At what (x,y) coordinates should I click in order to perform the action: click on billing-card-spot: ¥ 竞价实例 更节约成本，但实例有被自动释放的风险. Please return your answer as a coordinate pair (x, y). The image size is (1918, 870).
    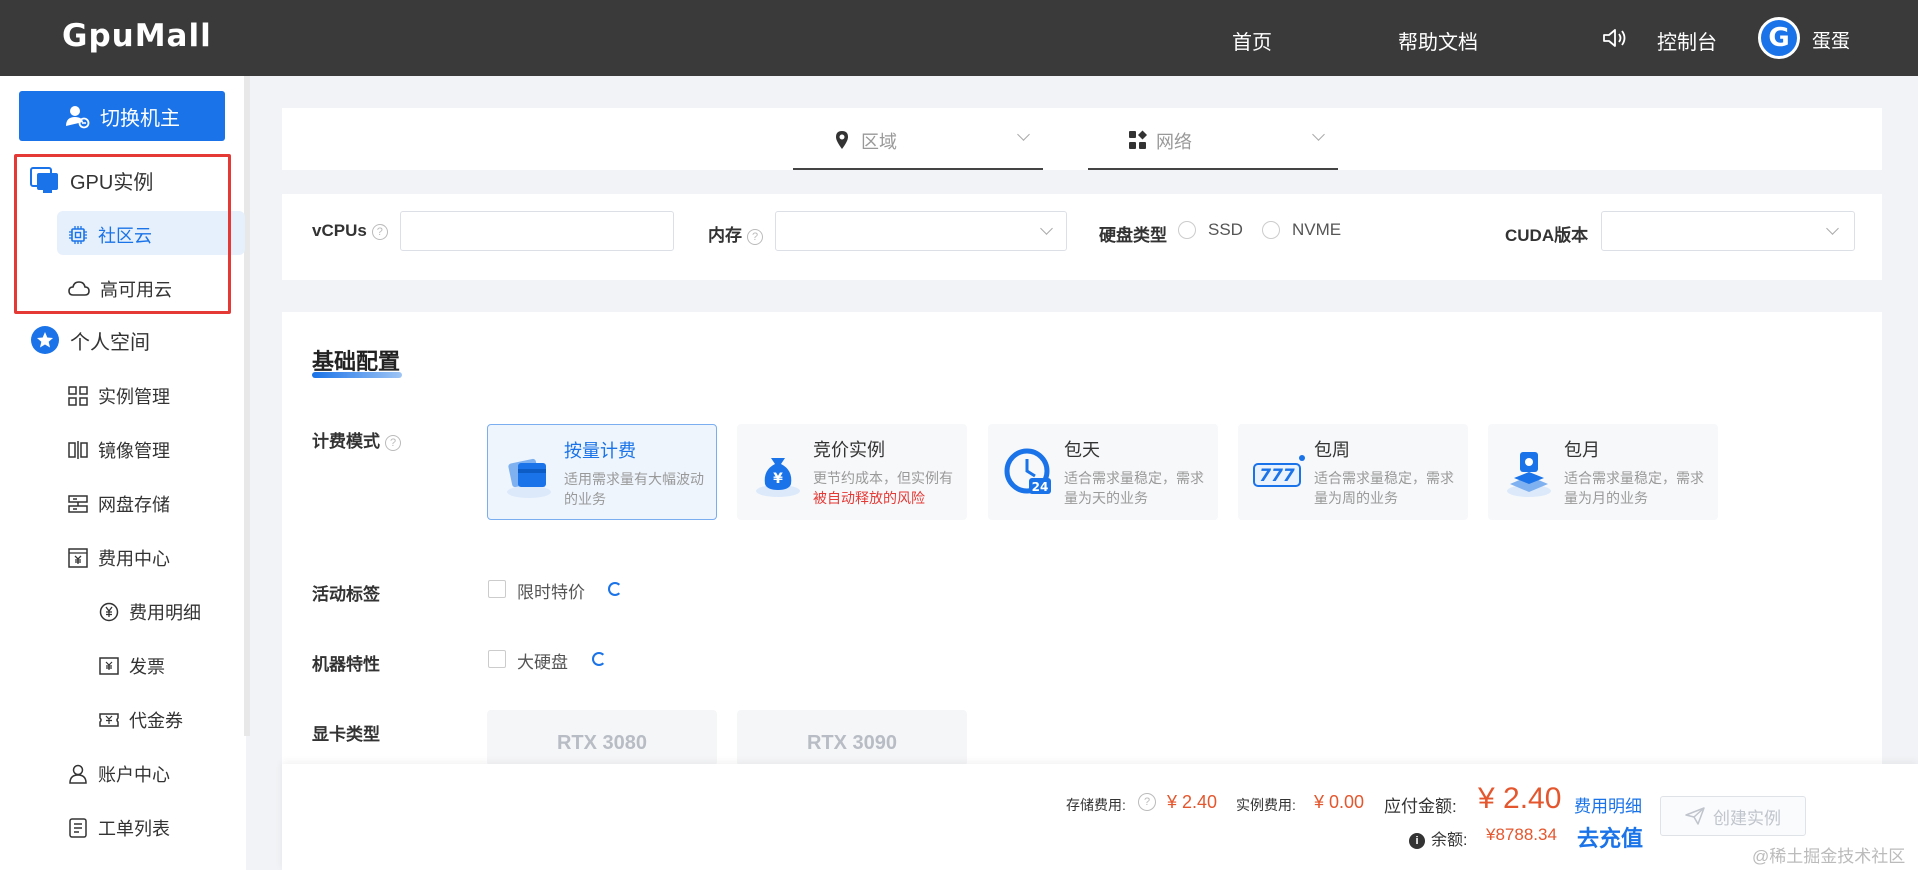
    Looking at the image, I should click on (852, 472).